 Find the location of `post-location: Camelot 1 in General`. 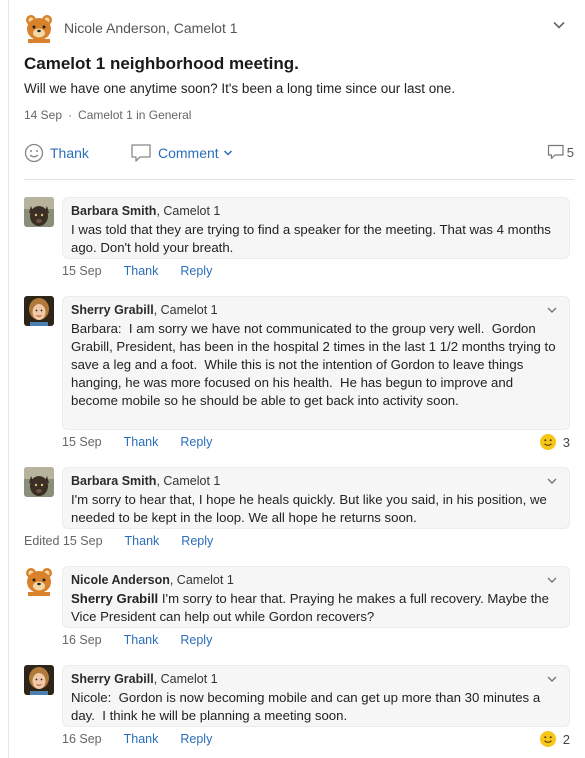

post-location: Camelot 1 in General is located at coordinates (134, 115).